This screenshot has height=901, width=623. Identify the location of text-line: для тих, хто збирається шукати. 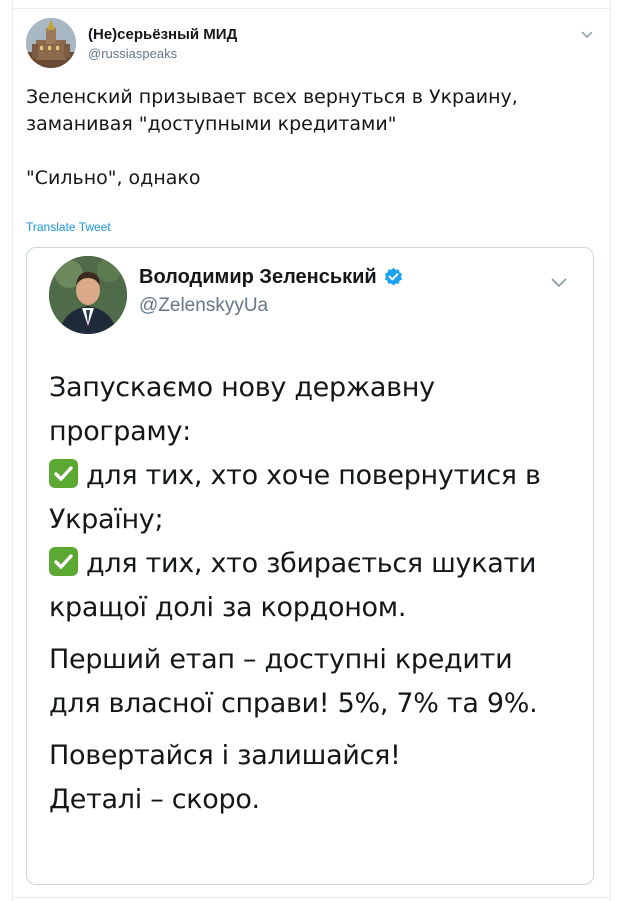
(311, 563).